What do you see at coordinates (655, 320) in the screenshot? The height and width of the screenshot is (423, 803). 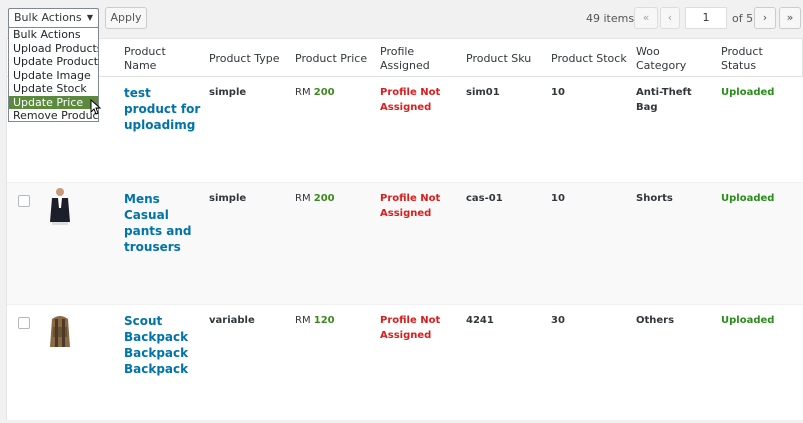 I see `woo-category: Others` at bounding box center [655, 320].